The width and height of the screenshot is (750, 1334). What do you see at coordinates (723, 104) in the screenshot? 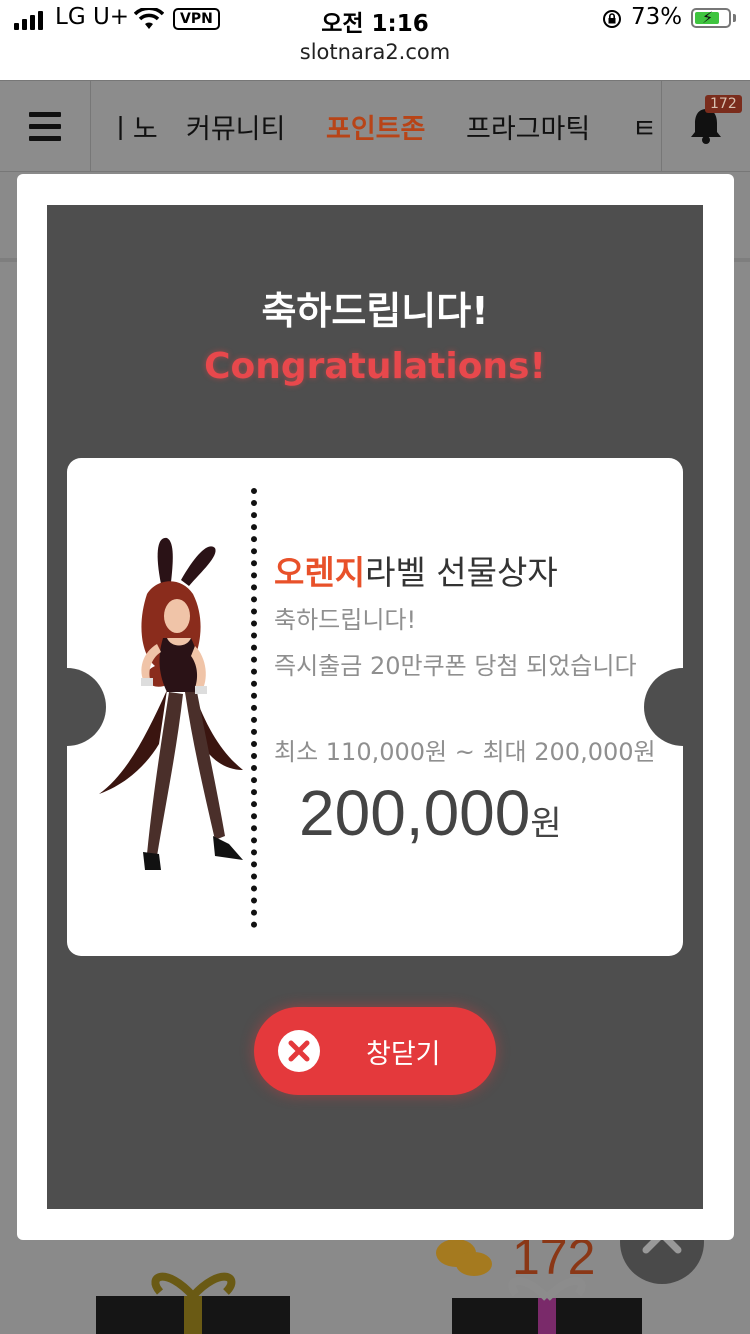
I see `notification-badge: 172` at bounding box center [723, 104].